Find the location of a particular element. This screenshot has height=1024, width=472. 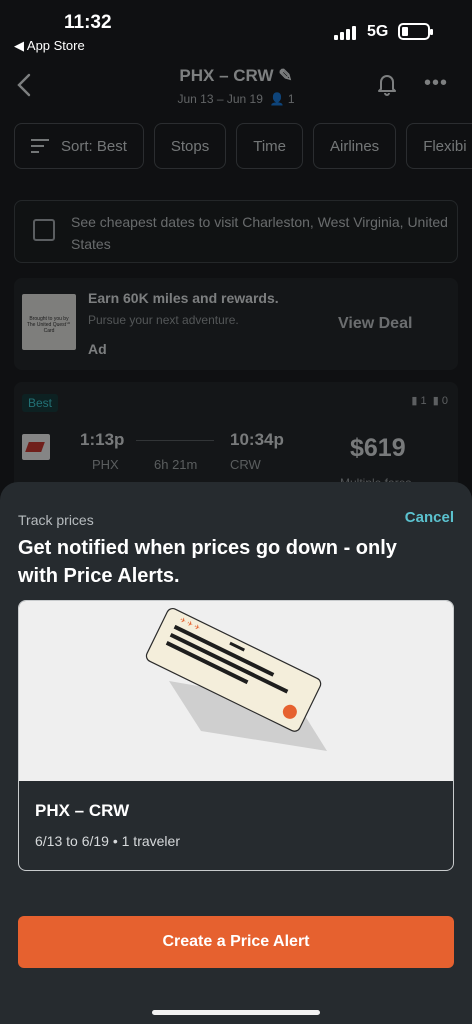

network-type: 5G is located at coordinates (378, 31).